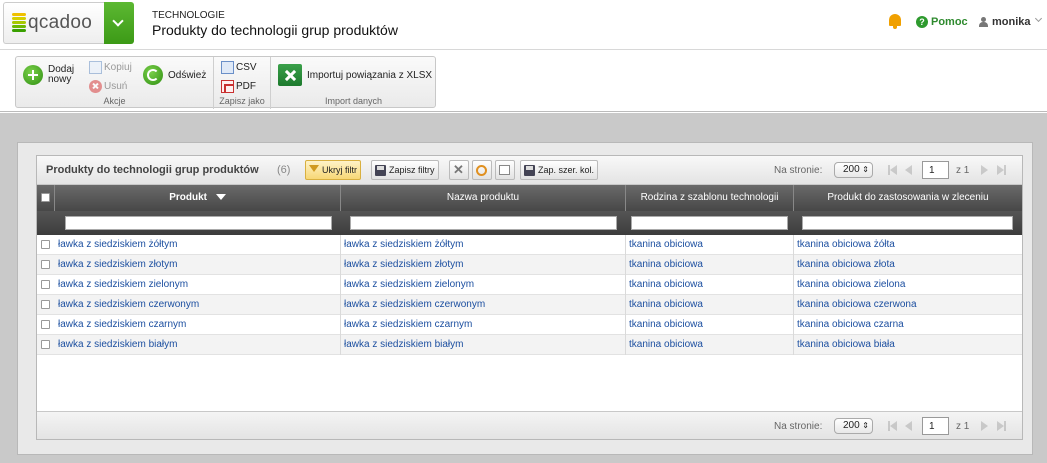  I want to click on filter-input-family, so click(709, 223).